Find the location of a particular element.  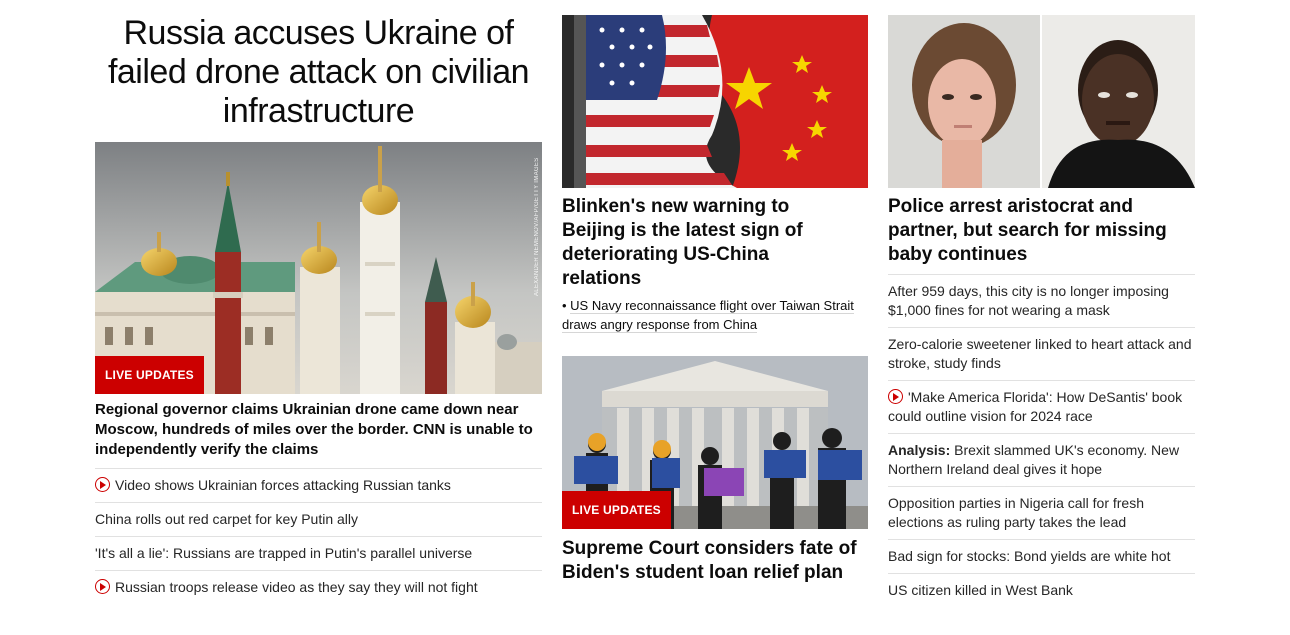

analysis-label: Analysis: is located at coordinates (919, 450).